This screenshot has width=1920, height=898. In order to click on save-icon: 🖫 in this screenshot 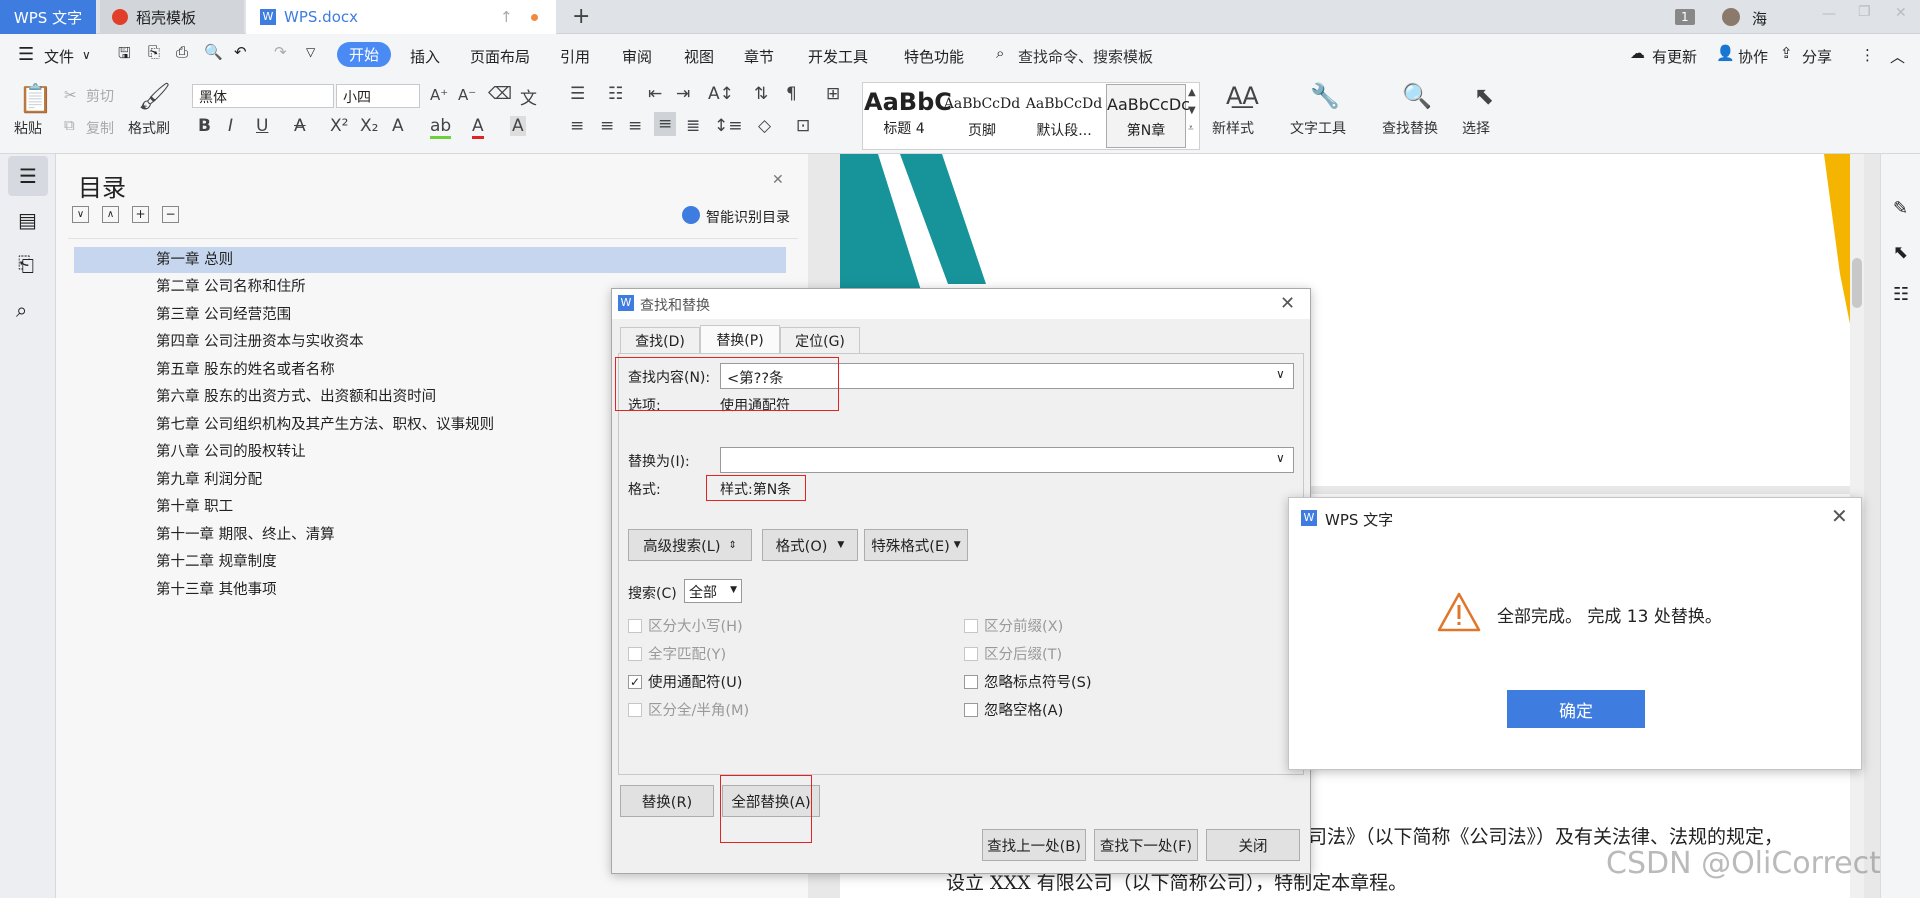, I will do `click(124, 55)`.